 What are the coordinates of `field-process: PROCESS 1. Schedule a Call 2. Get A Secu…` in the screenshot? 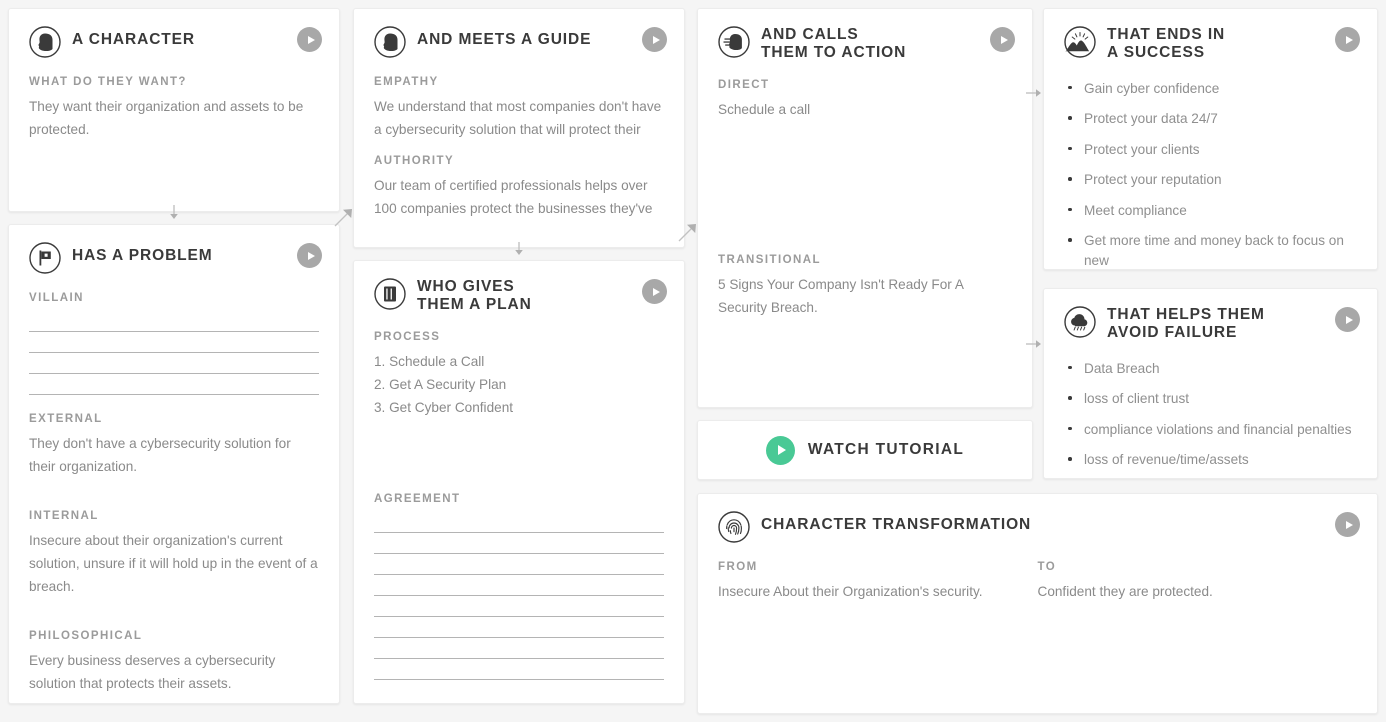 It's located at (519, 375).